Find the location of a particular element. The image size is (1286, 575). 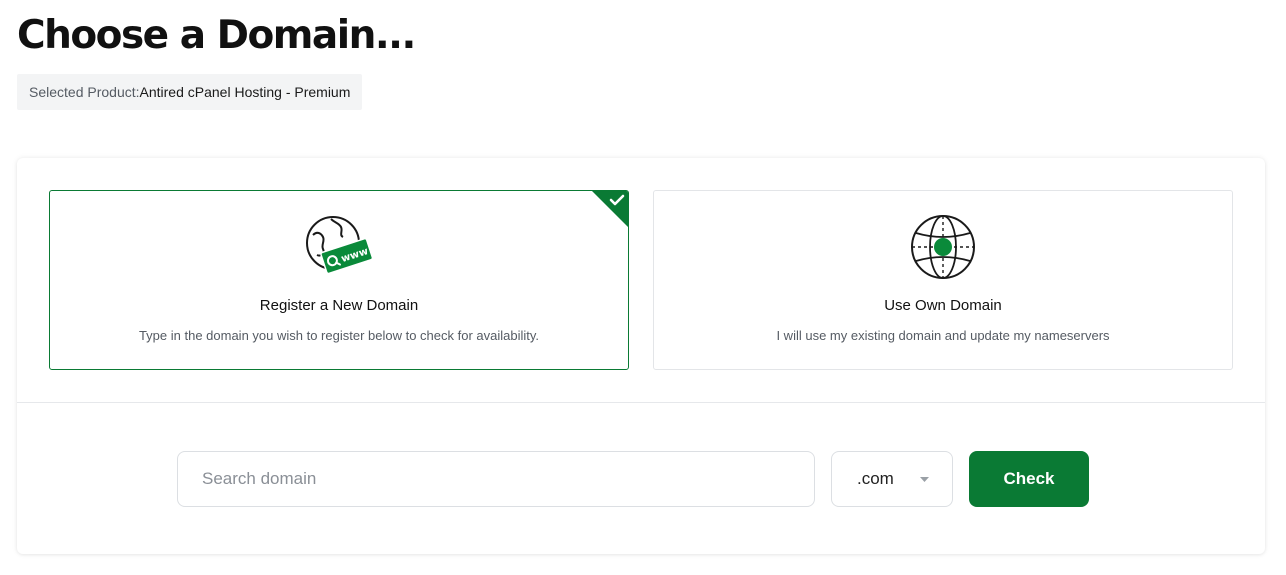

selected-product-label: Selected Product: is located at coordinates (84, 92).